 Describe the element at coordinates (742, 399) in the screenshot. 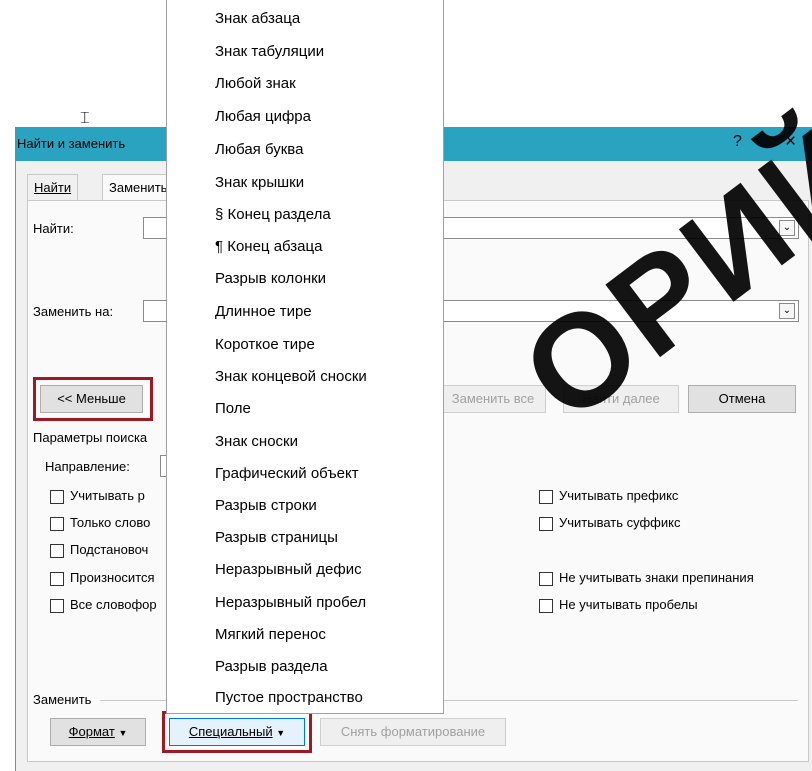

I see `cancel-button: Отмена` at that location.